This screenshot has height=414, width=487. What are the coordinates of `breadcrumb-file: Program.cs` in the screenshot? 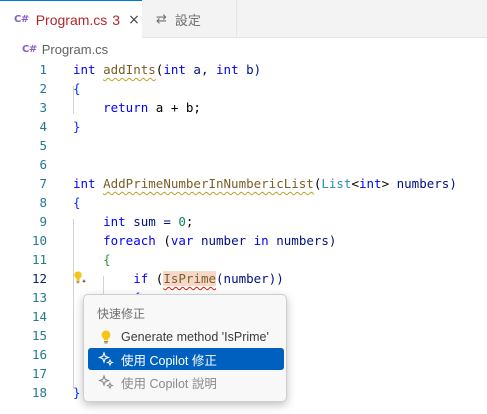 It's located at (75, 49).